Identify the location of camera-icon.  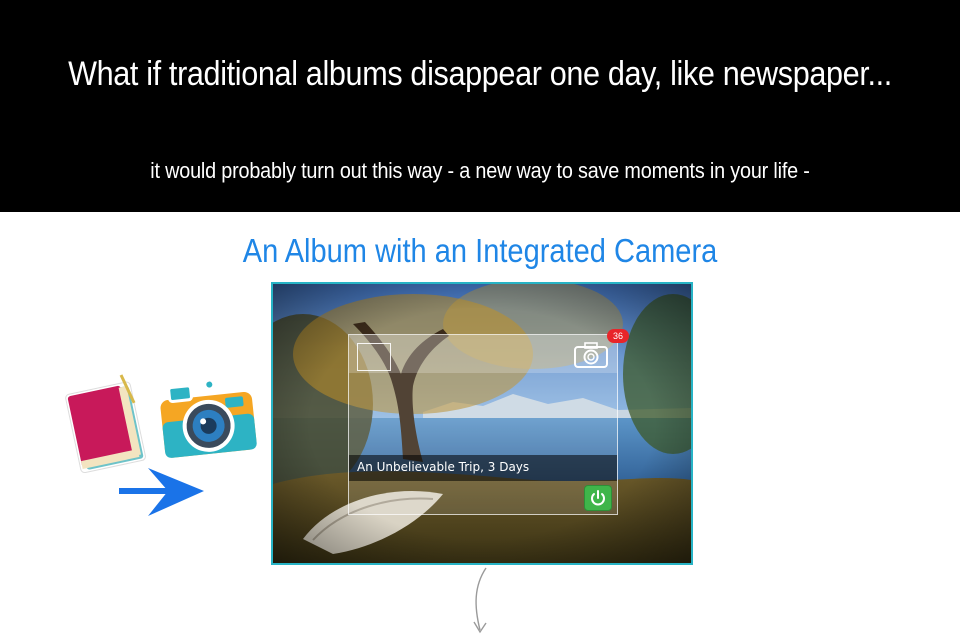
(591, 355).